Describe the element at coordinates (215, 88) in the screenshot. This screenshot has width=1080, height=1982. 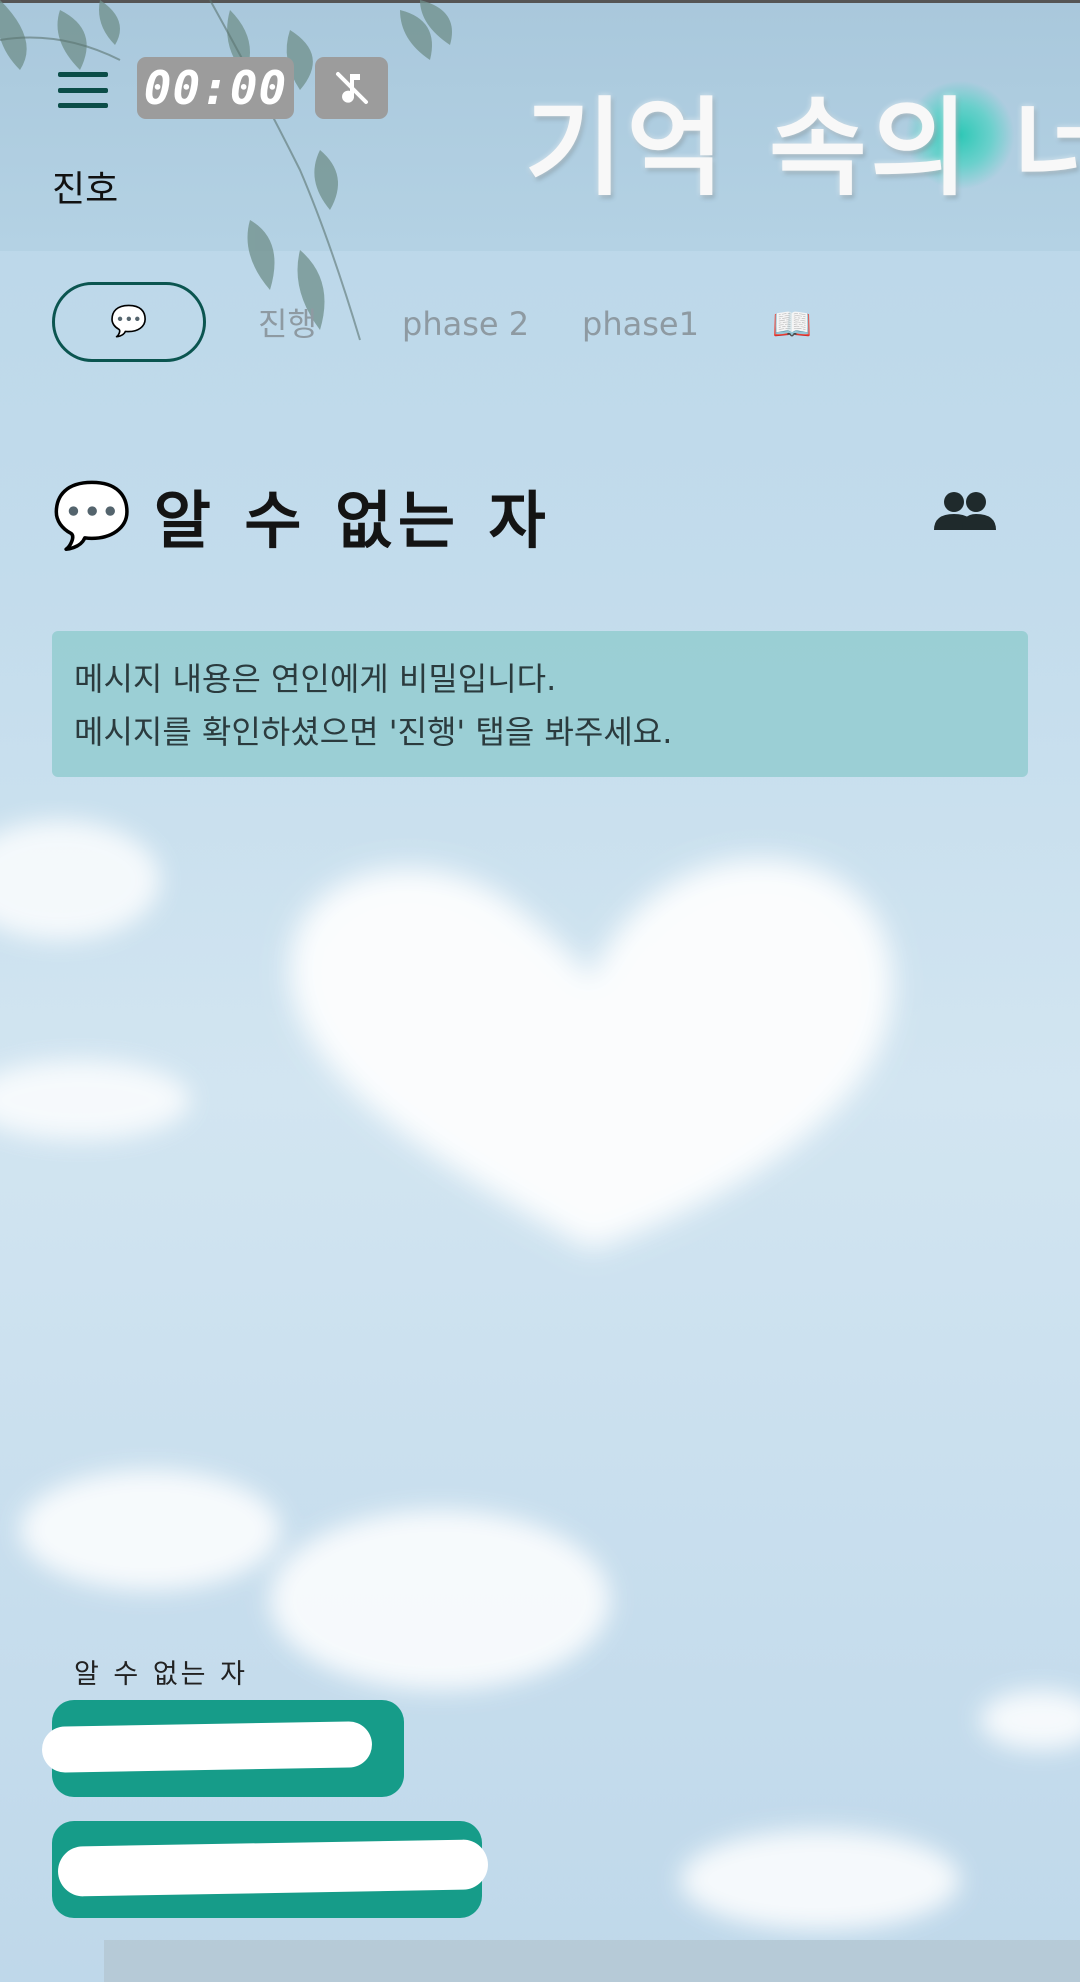
I see `timer-display: 00:00` at that location.